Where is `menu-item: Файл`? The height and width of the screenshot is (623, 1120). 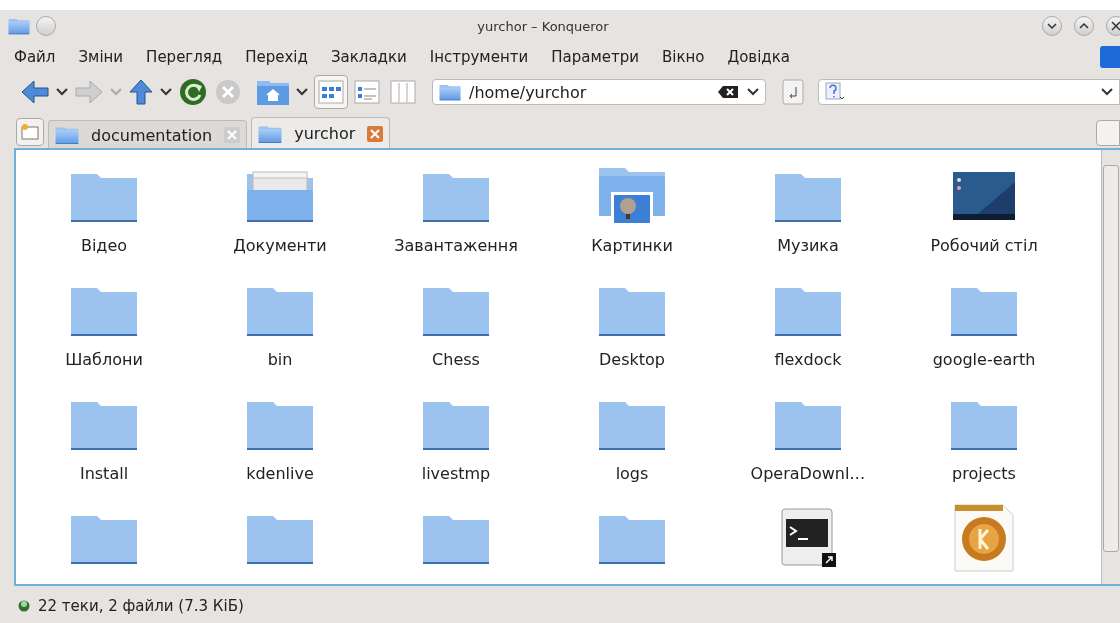
menu-item: Файл is located at coordinates (35, 57).